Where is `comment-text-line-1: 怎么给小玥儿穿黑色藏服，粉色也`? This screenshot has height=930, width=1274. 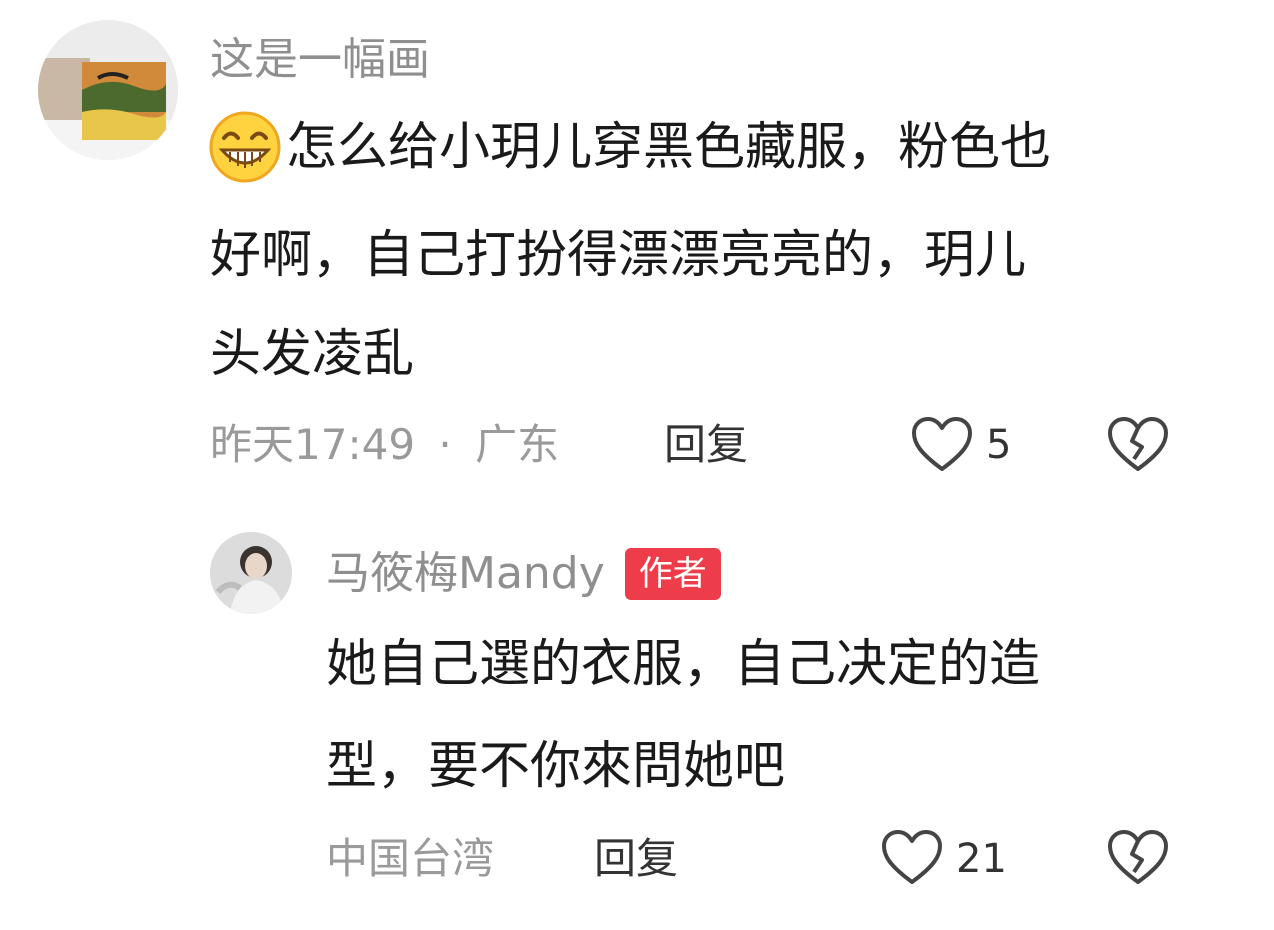 comment-text-line-1: 怎么给小玥儿穿黑色藏服，粉色也 is located at coordinates (669, 147).